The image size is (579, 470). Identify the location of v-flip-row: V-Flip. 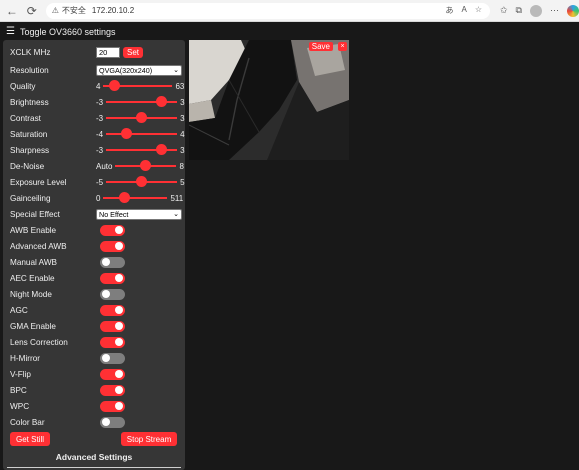
(67, 374).